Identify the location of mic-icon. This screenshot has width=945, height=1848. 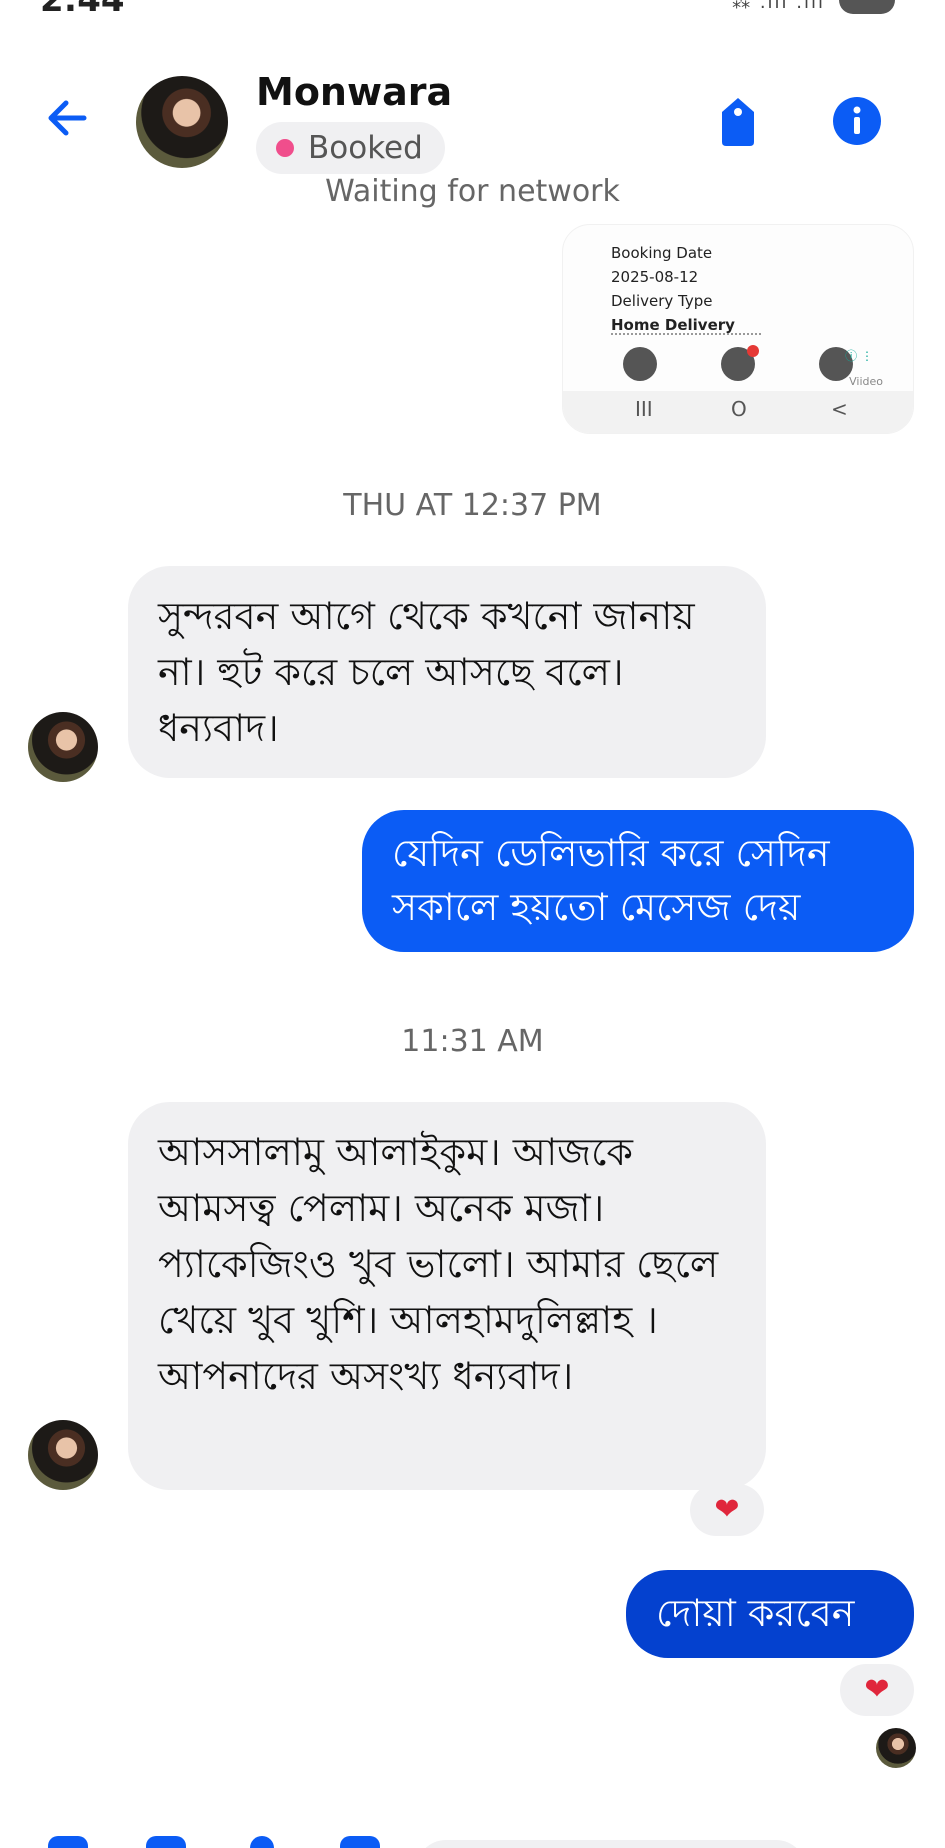
(262, 1842).